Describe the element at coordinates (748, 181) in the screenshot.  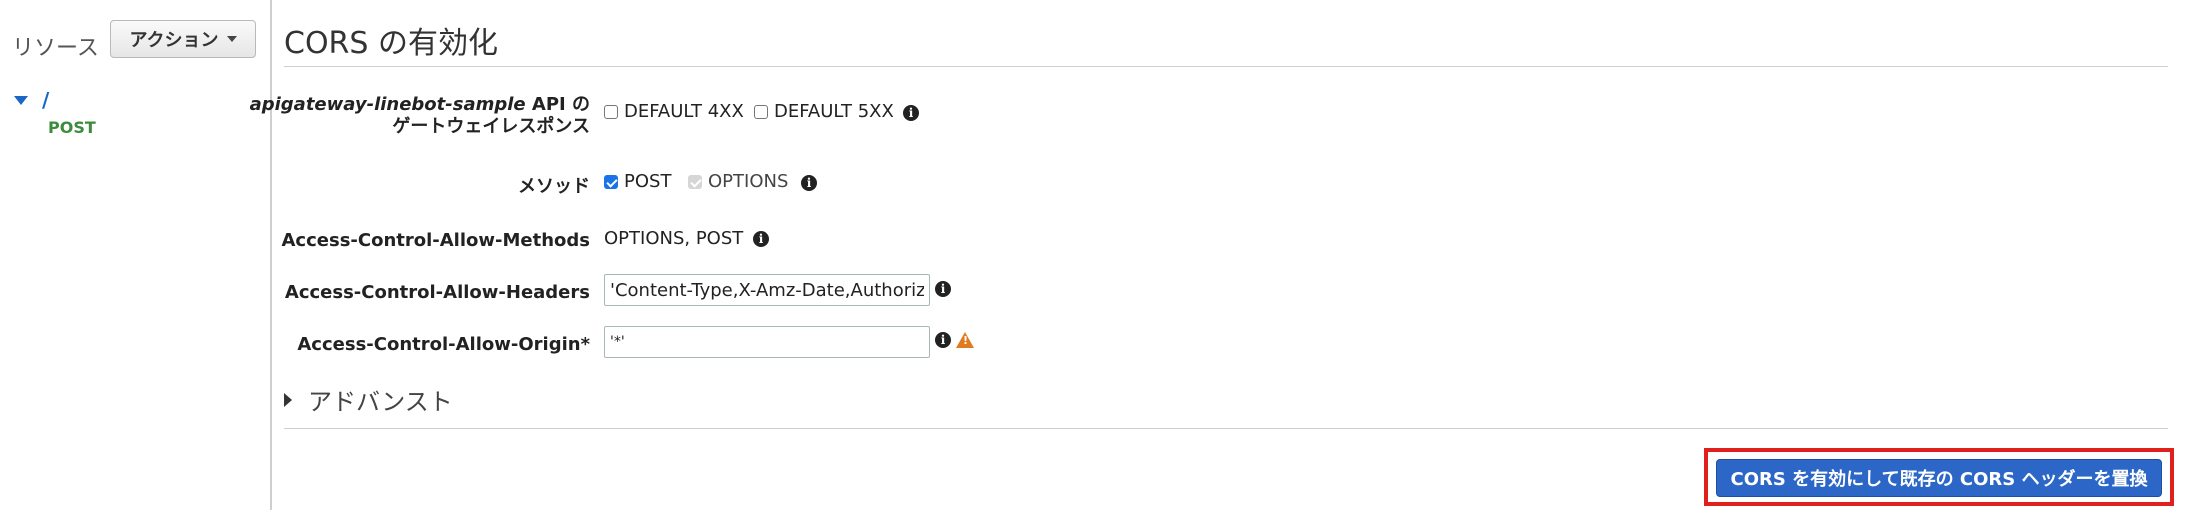
I see `method-options-label: OPTIONS` at that location.